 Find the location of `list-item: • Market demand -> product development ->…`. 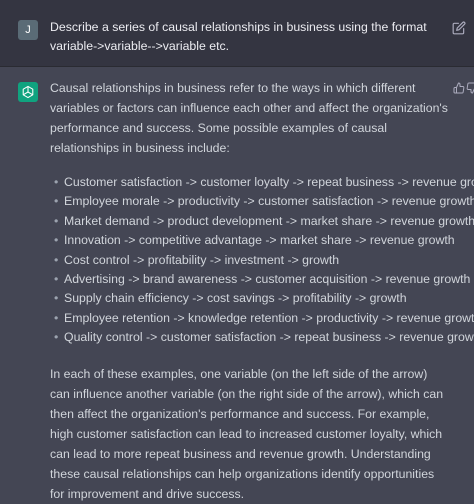

list-item: • Market demand -> product development ->… is located at coordinates (262, 221).